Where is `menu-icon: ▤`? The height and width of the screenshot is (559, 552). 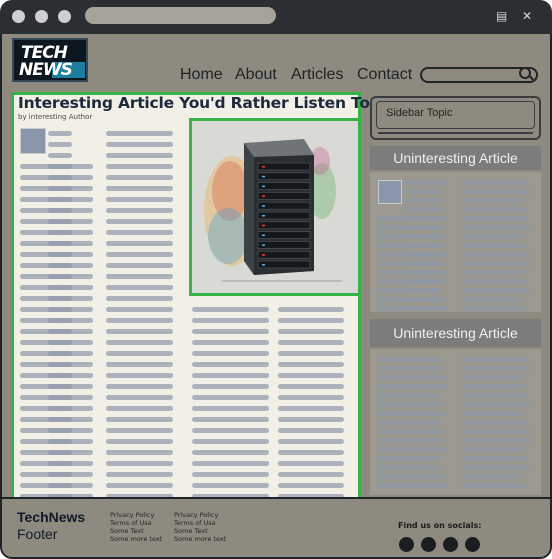 menu-icon: ▤ is located at coordinates (501, 16).